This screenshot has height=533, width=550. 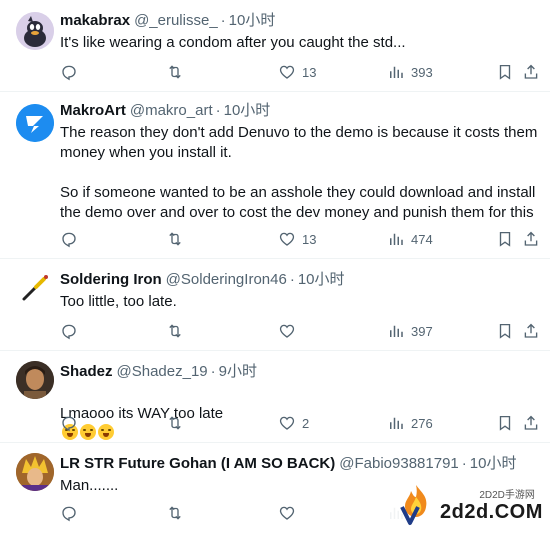 What do you see at coordinates (86, 372) in the screenshot?
I see `display-name: Shadez` at bounding box center [86, 372].